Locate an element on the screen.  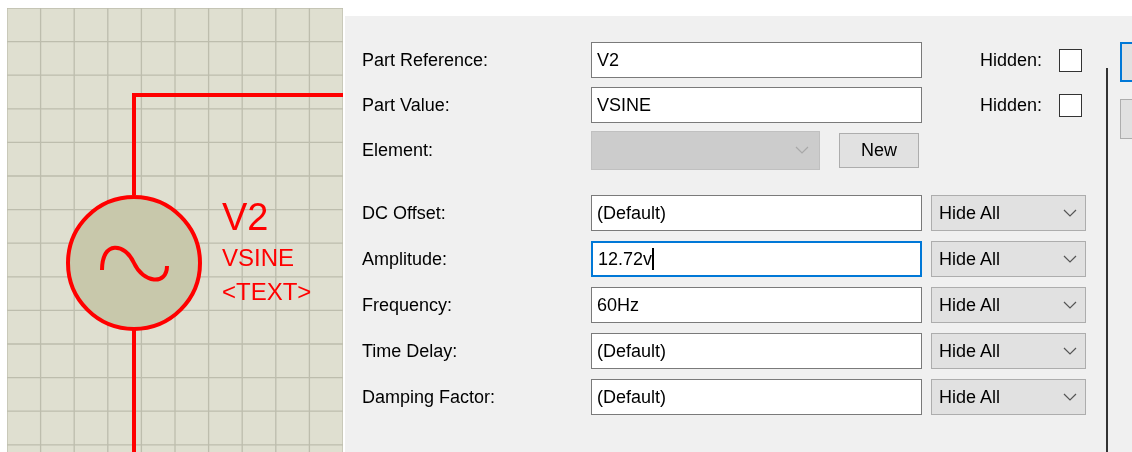
field-label: Element: is located at coordinates (398, 150).